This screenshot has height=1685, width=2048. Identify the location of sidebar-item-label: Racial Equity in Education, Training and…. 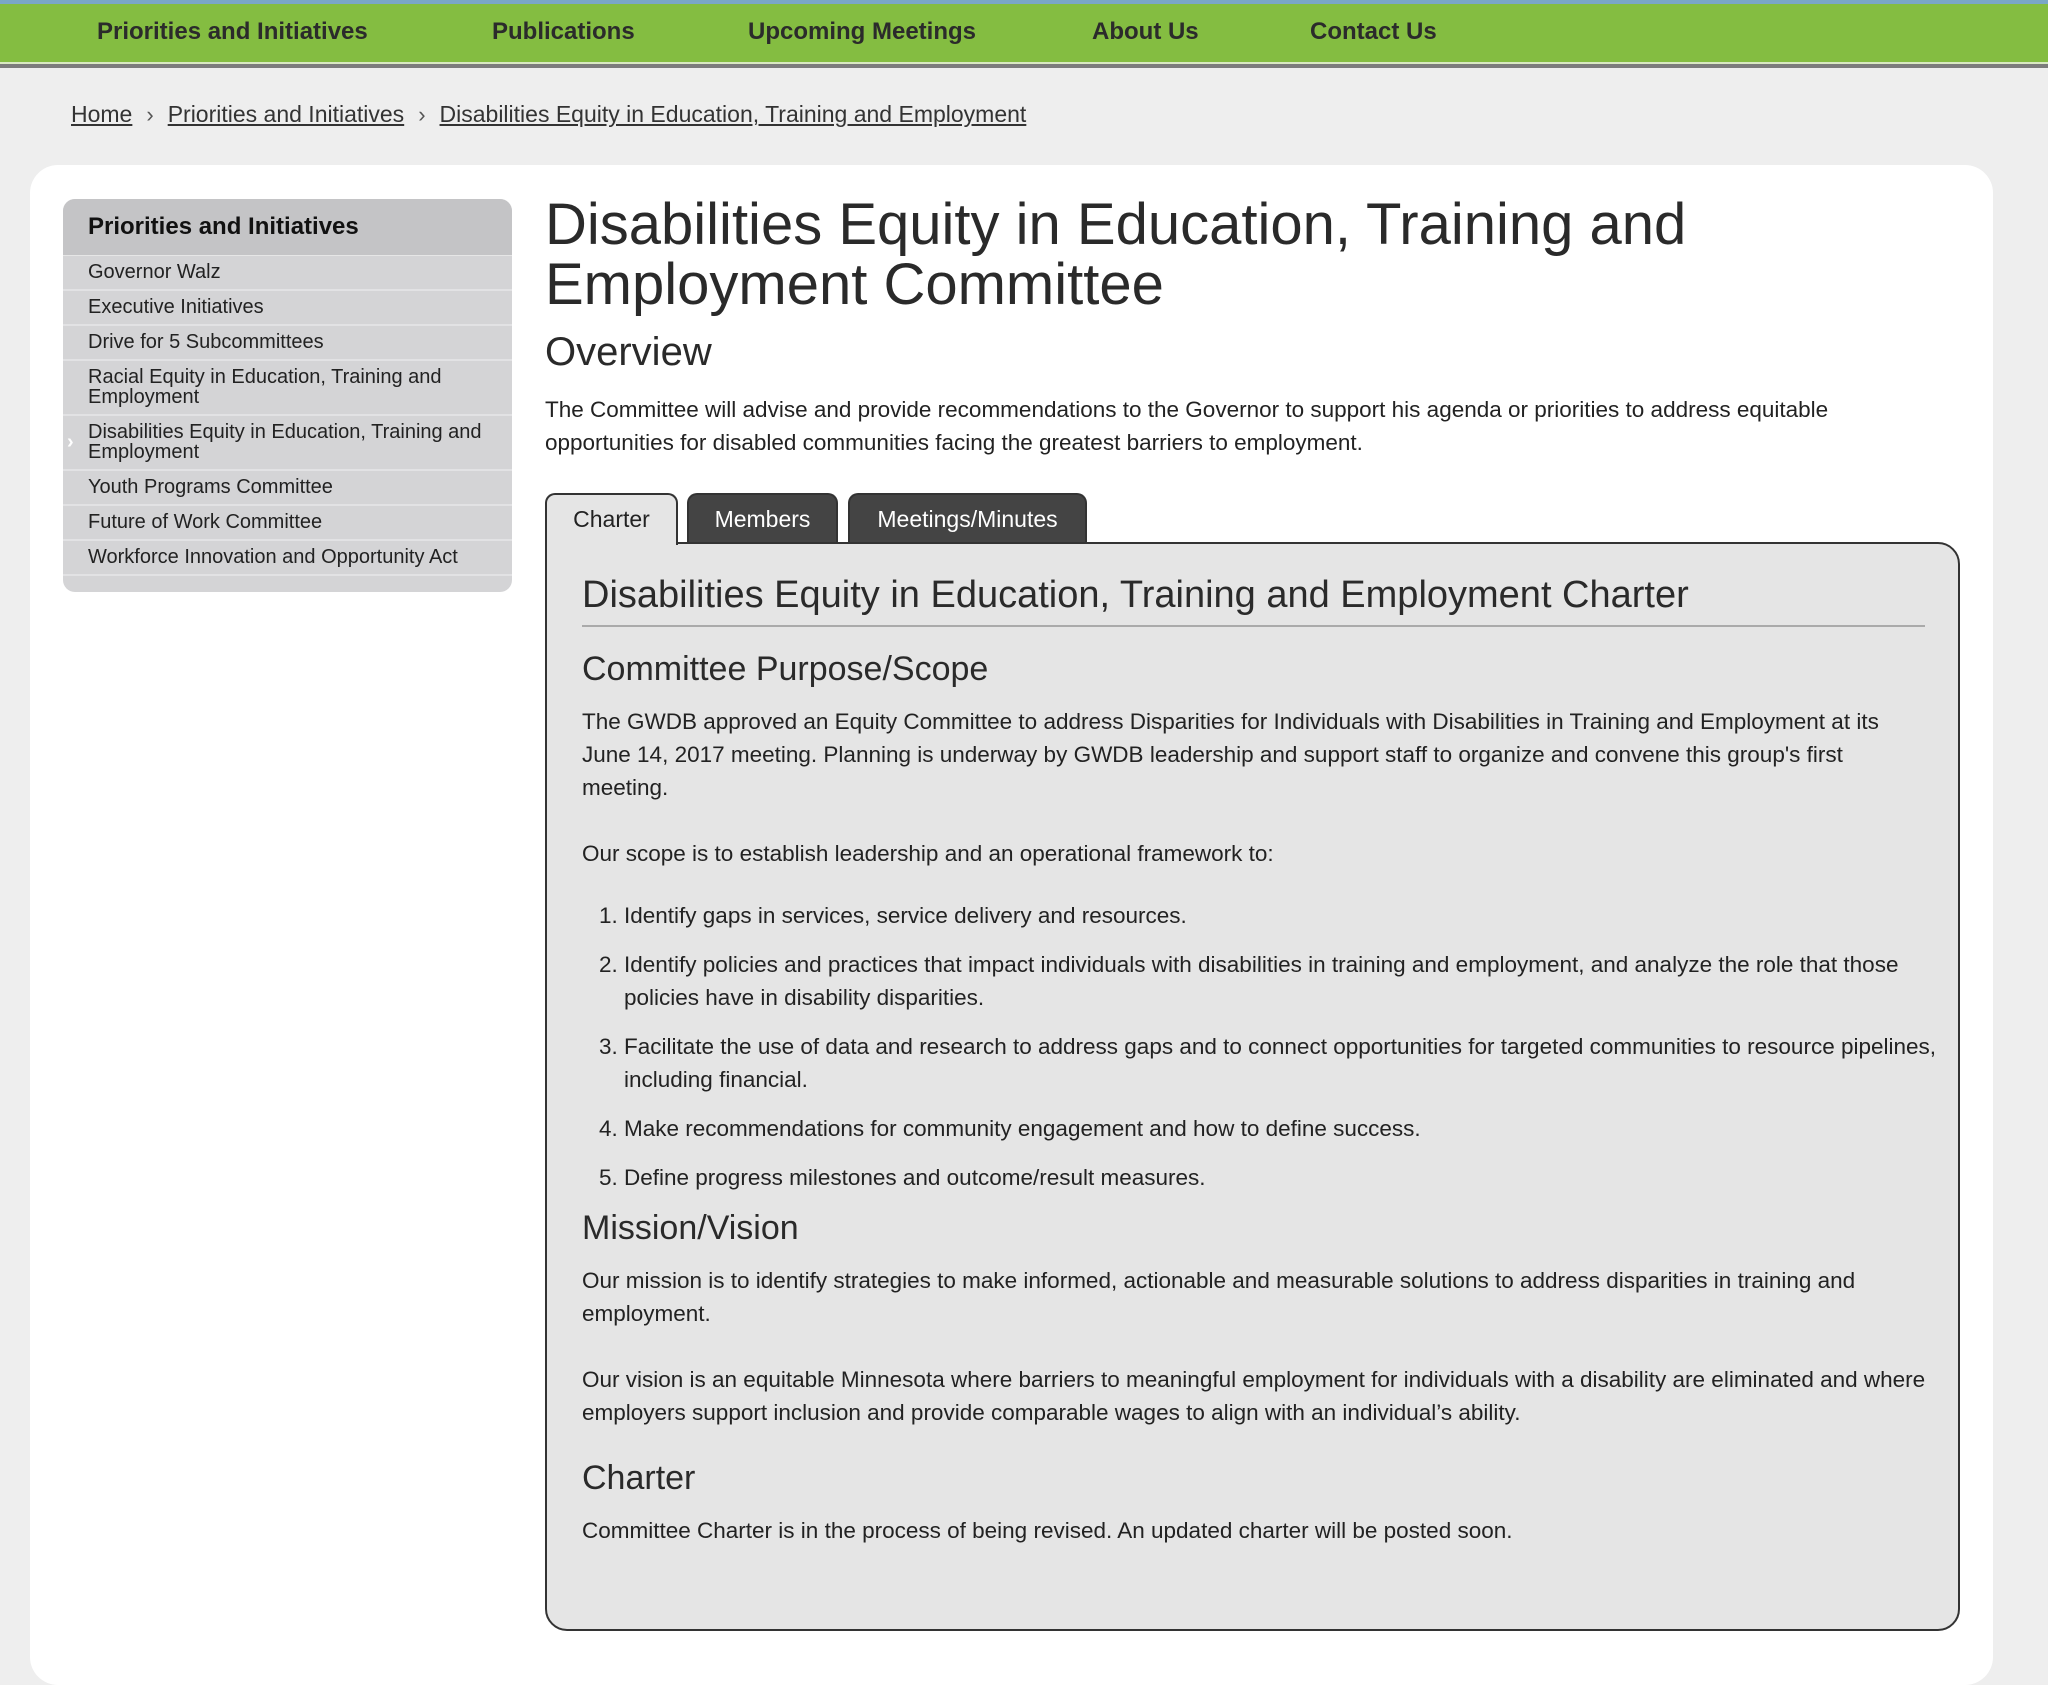
(265, 387).